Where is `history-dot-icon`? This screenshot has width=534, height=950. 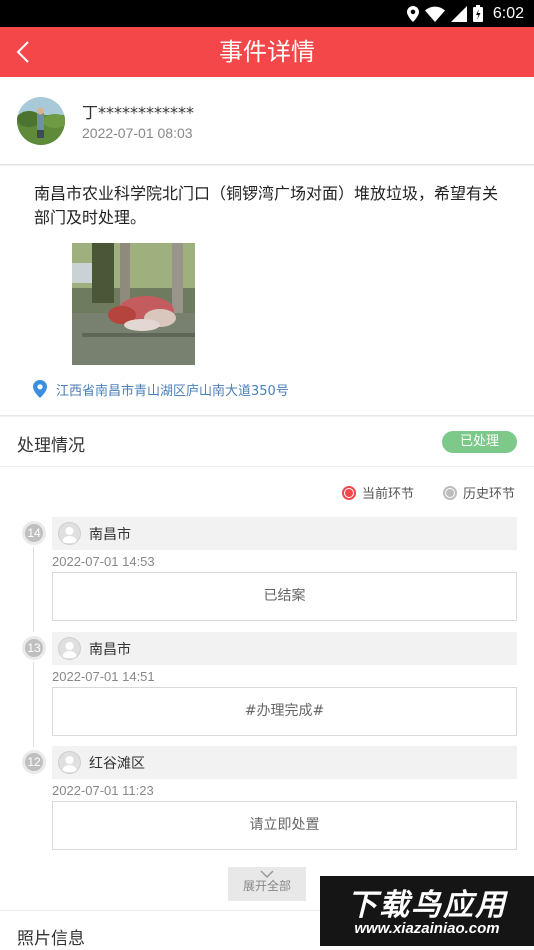
history-dot-icon is located at coordinates (450, 492).